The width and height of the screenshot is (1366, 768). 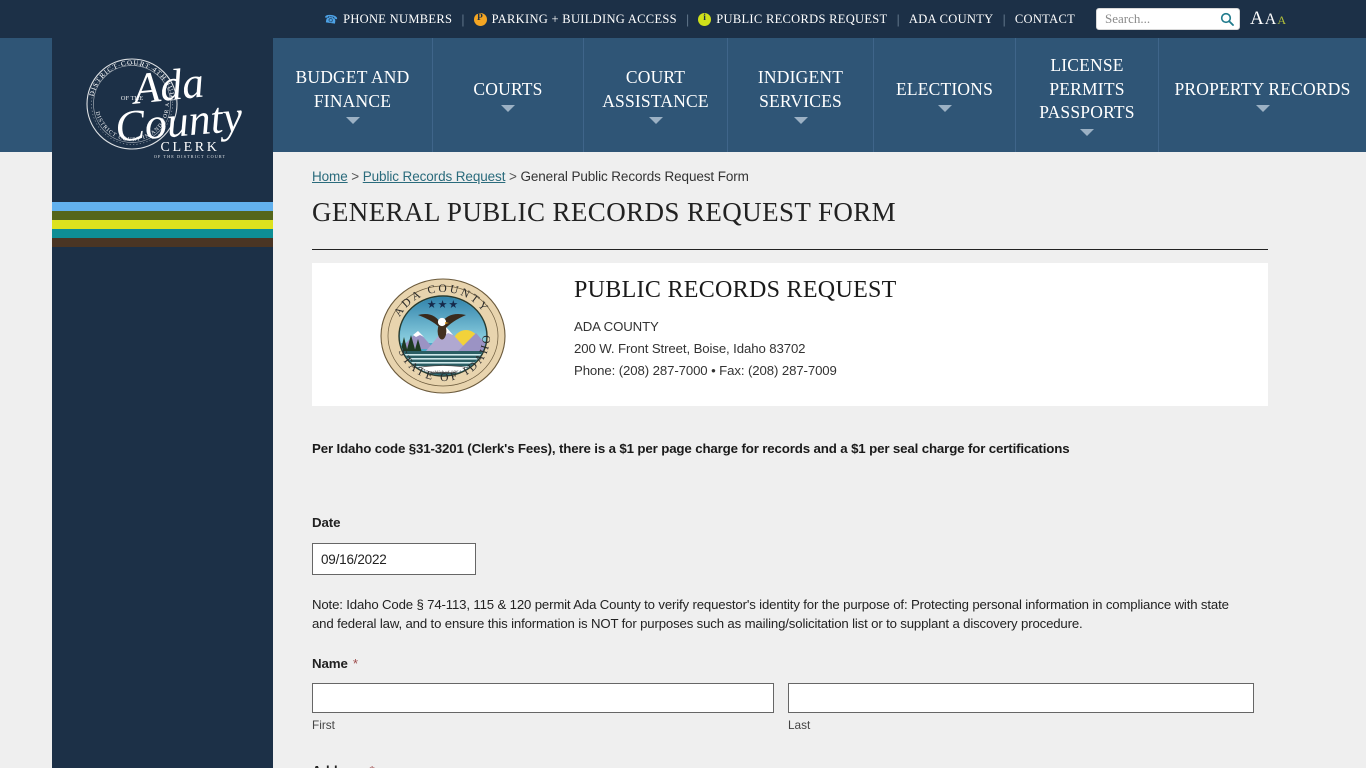 What do you see at coordinates (1168, 19) in the screenshot?
I see `search-container` at bounding box center [1168, 19].